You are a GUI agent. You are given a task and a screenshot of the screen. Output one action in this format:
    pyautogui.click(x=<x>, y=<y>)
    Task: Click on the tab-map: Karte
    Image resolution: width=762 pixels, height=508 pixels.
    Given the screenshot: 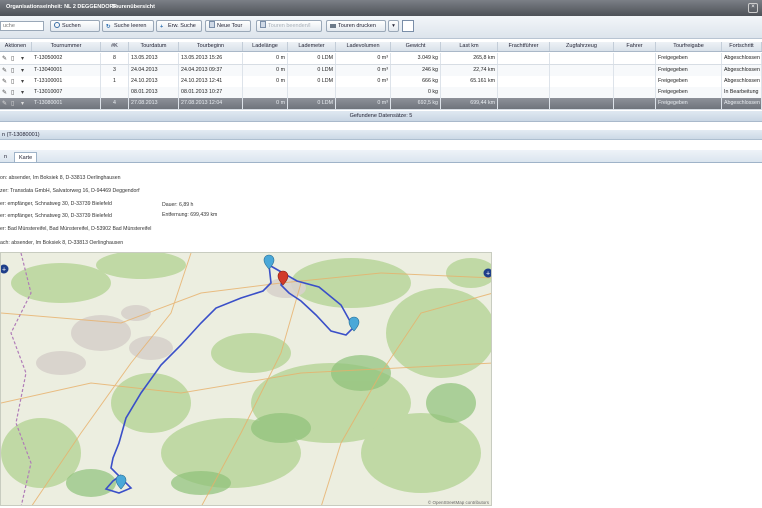 What is the action you would take?
    pyautogui.click(x=26, y=157)
    